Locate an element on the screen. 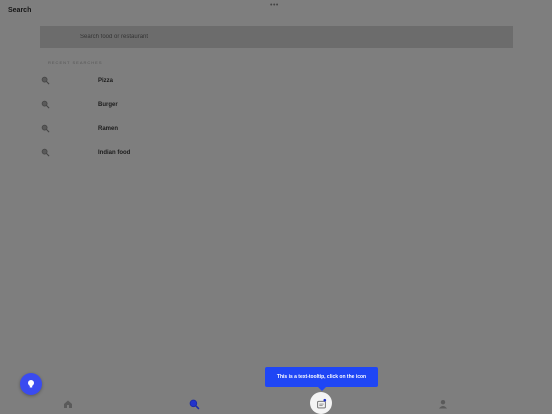 Image resolution: width=552 pixels, height=414 pixels. recent-search-label: Ramen is located at coordinates (108, 129).